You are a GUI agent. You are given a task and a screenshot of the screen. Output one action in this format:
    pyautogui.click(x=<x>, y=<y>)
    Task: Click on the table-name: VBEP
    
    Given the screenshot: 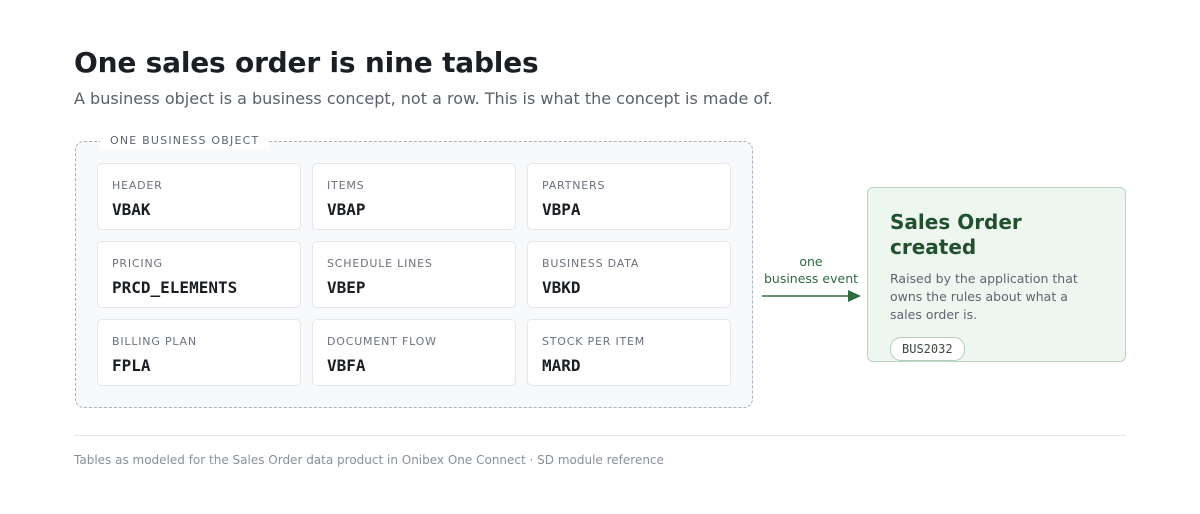 What is the action you would take?
    pyautogui.click(x=346, y=287)
    